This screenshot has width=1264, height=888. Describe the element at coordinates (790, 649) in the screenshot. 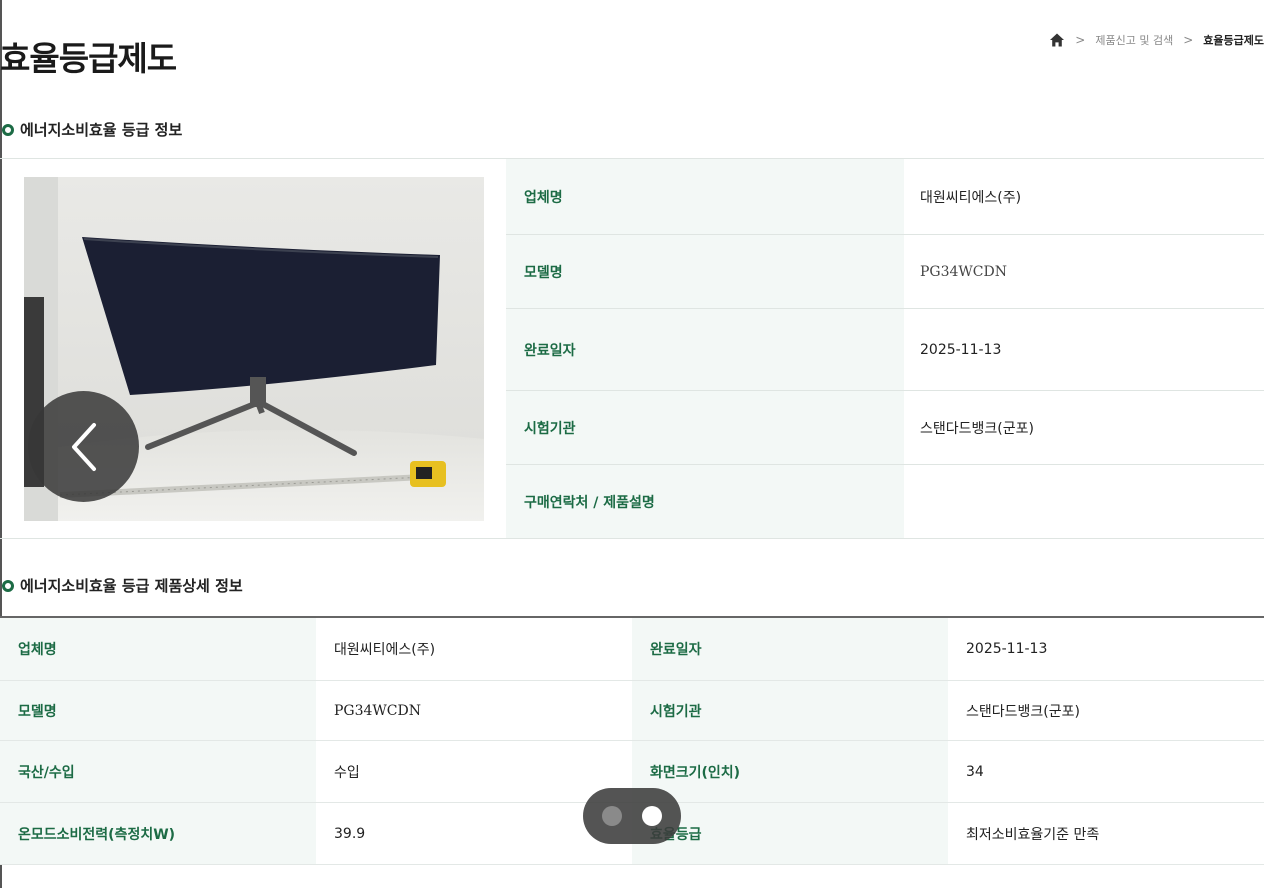

I see `cell-label: 완료일자` at that location.